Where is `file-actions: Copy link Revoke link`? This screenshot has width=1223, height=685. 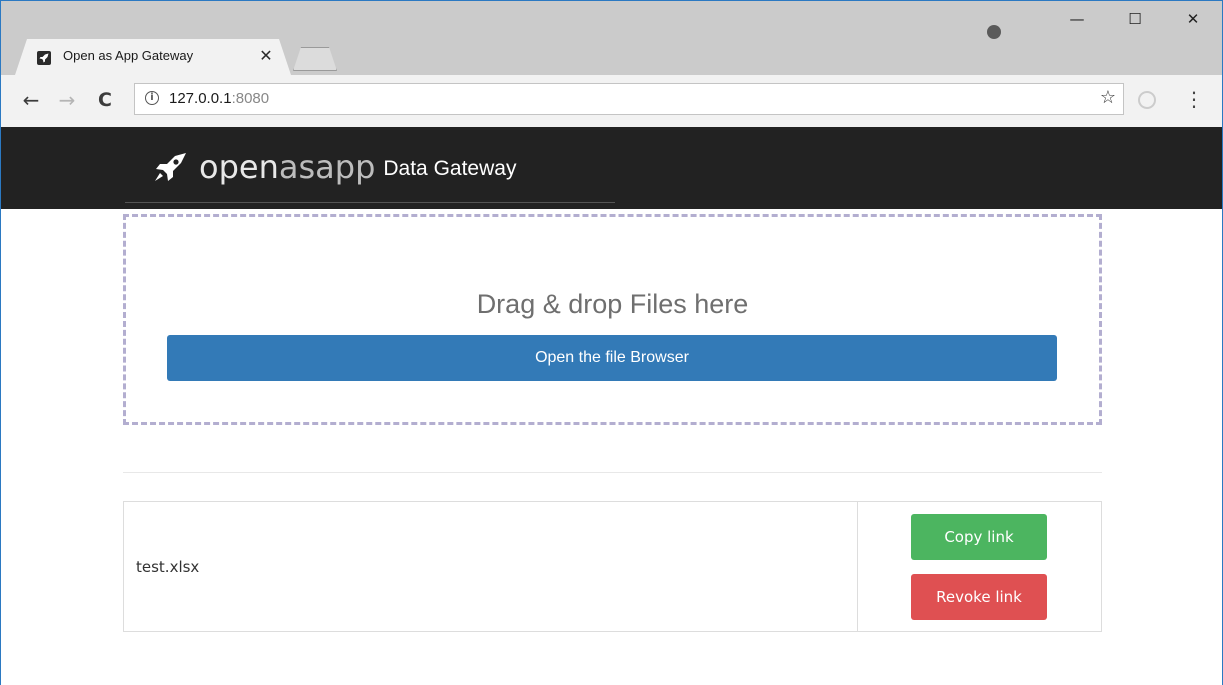 file-actions: Copy link Revoke link is located at coordinates (979, 566).